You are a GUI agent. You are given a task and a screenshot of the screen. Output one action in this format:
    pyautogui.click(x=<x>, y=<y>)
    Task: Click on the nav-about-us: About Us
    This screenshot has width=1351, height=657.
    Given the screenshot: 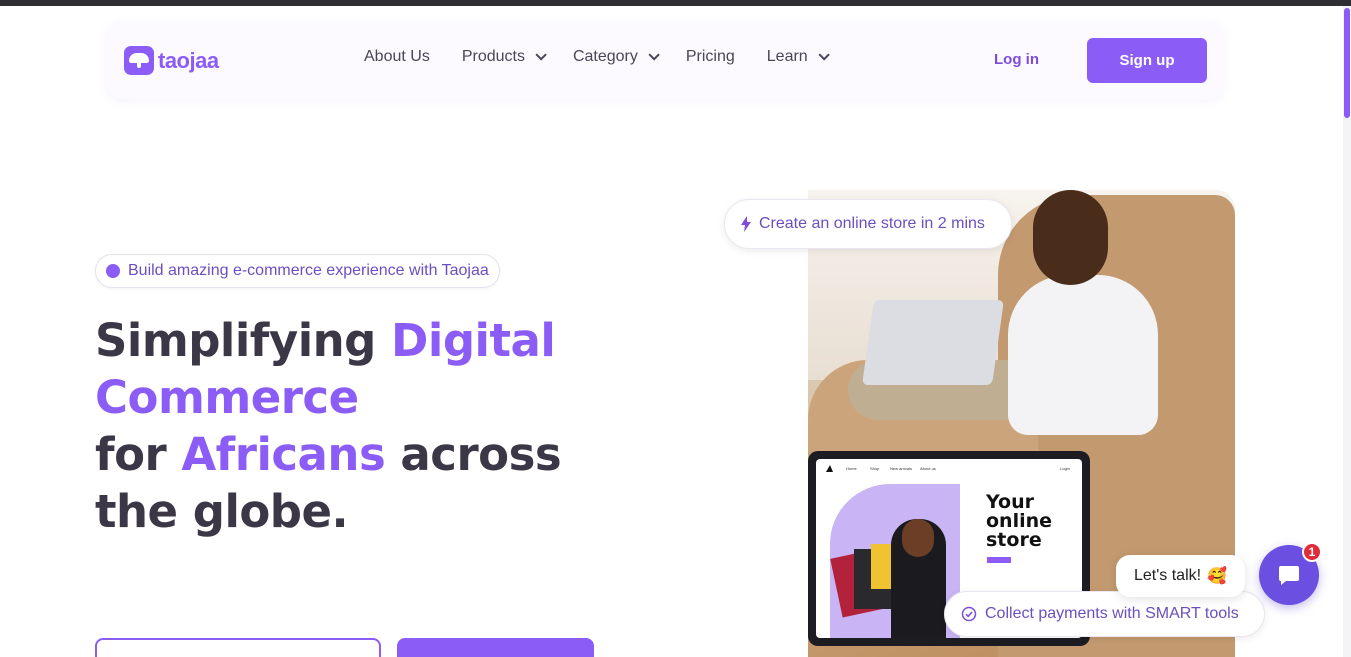 What is the action you would take?
    pyautogui.click(x=397, y=57)
    